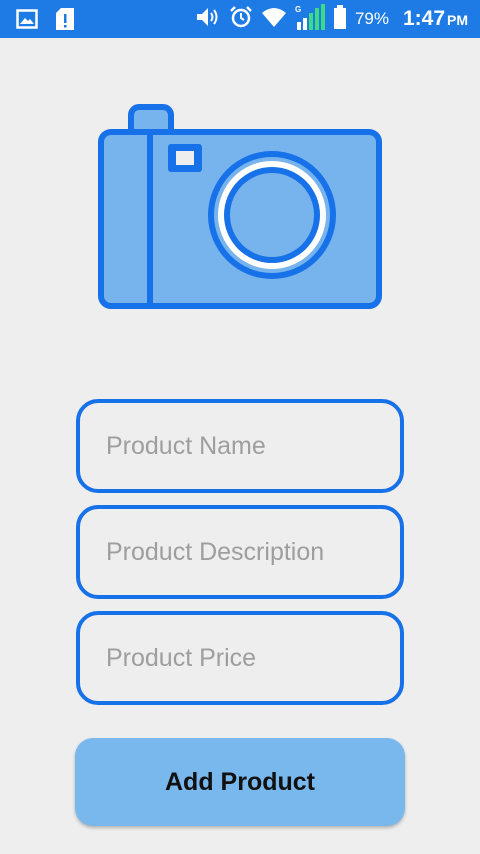  I want to click on clock: 1:47 PM, so click(435, 19).